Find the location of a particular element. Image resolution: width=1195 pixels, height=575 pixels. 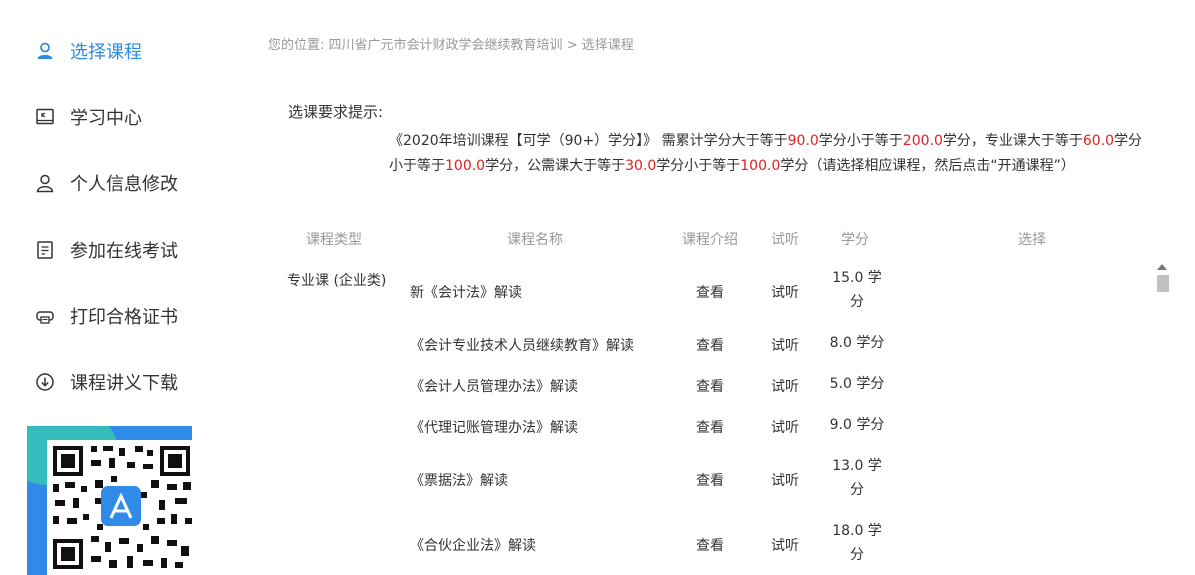

person-icon is located at coordinates (45, 183).